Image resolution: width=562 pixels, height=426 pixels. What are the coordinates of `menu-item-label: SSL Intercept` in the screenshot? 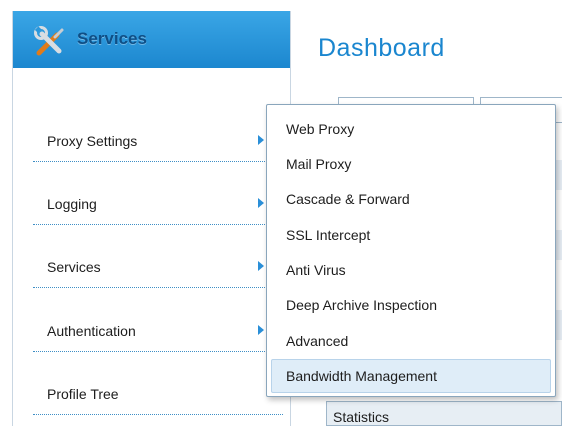 It's located at (328, 235).